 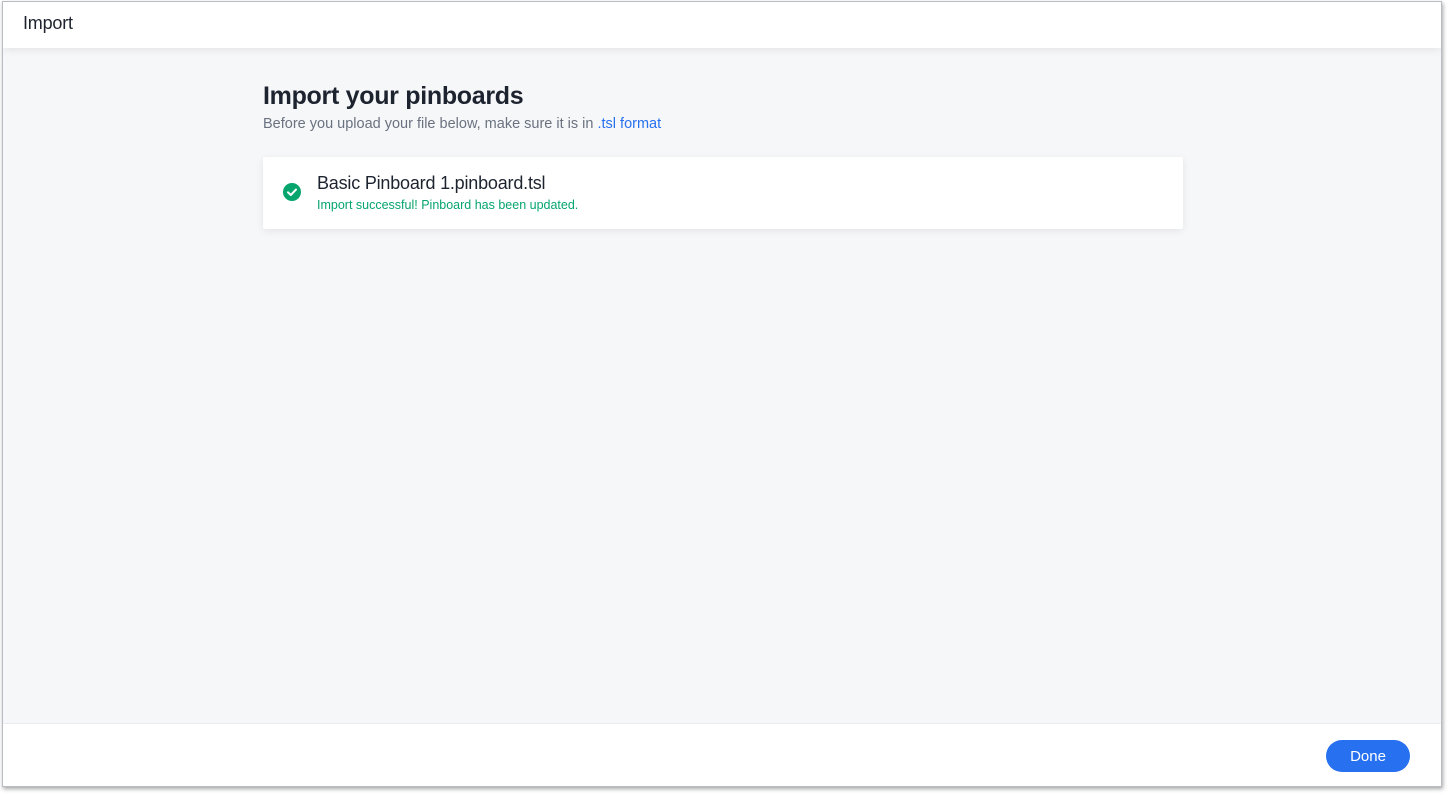 What do you see at coordinates (722, 754) in the screenshot?
I see `dialog-footer: Done` at bounding box center [722, 754].